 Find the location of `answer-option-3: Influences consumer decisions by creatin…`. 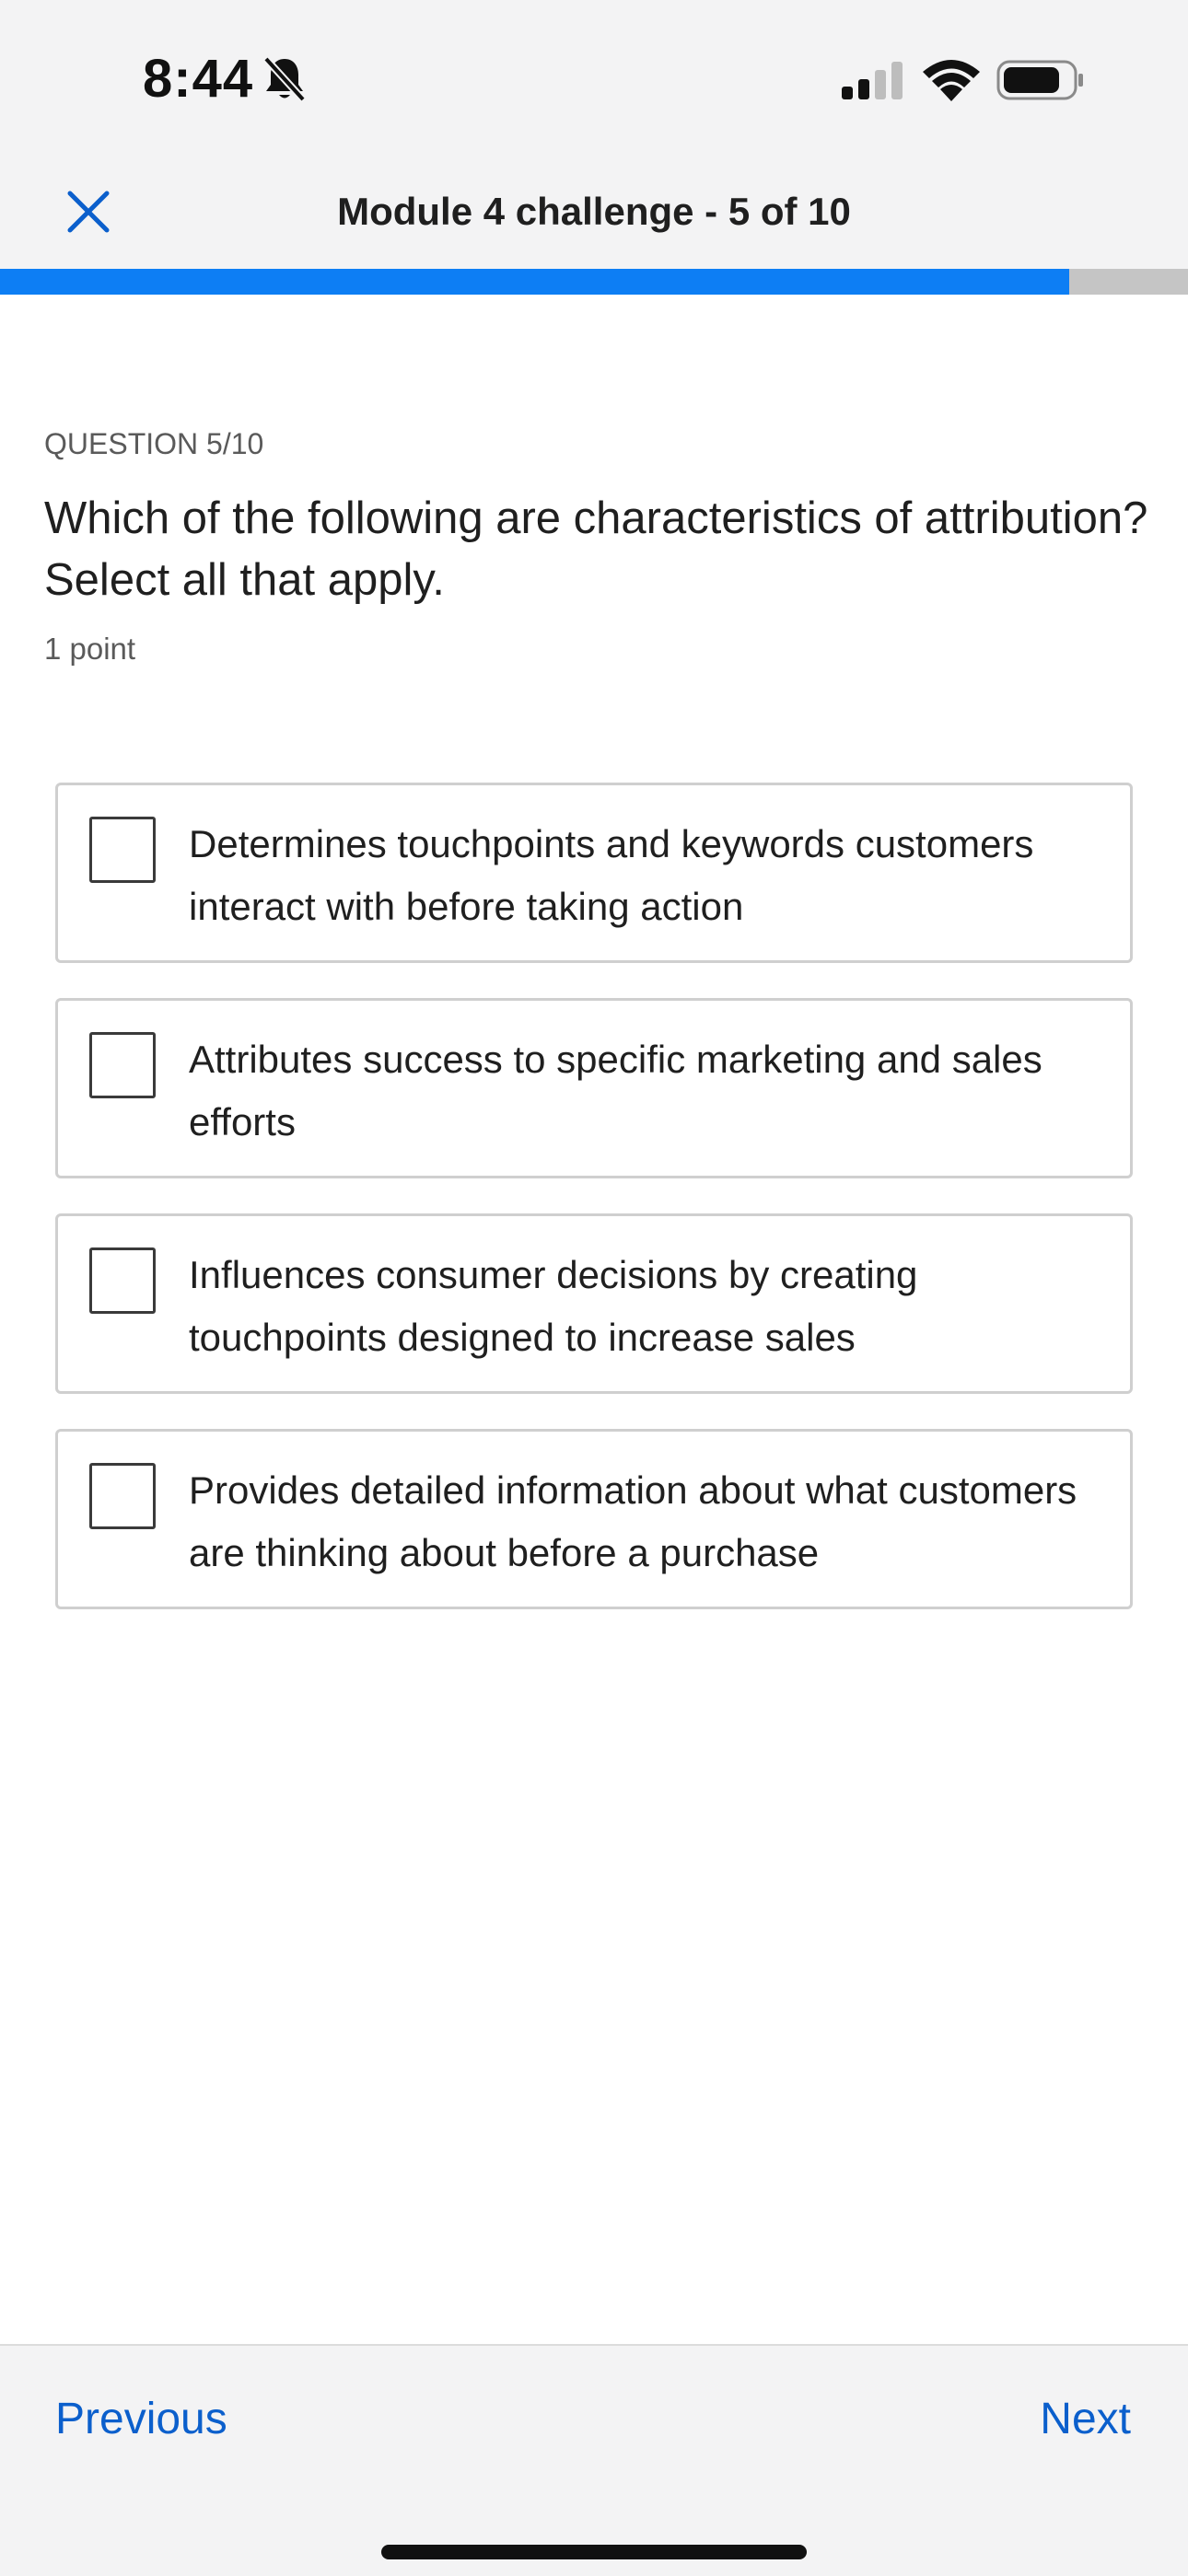

answer-option-3: Influences consumer decisions by creatin… is located at coordinates (594, 1303).